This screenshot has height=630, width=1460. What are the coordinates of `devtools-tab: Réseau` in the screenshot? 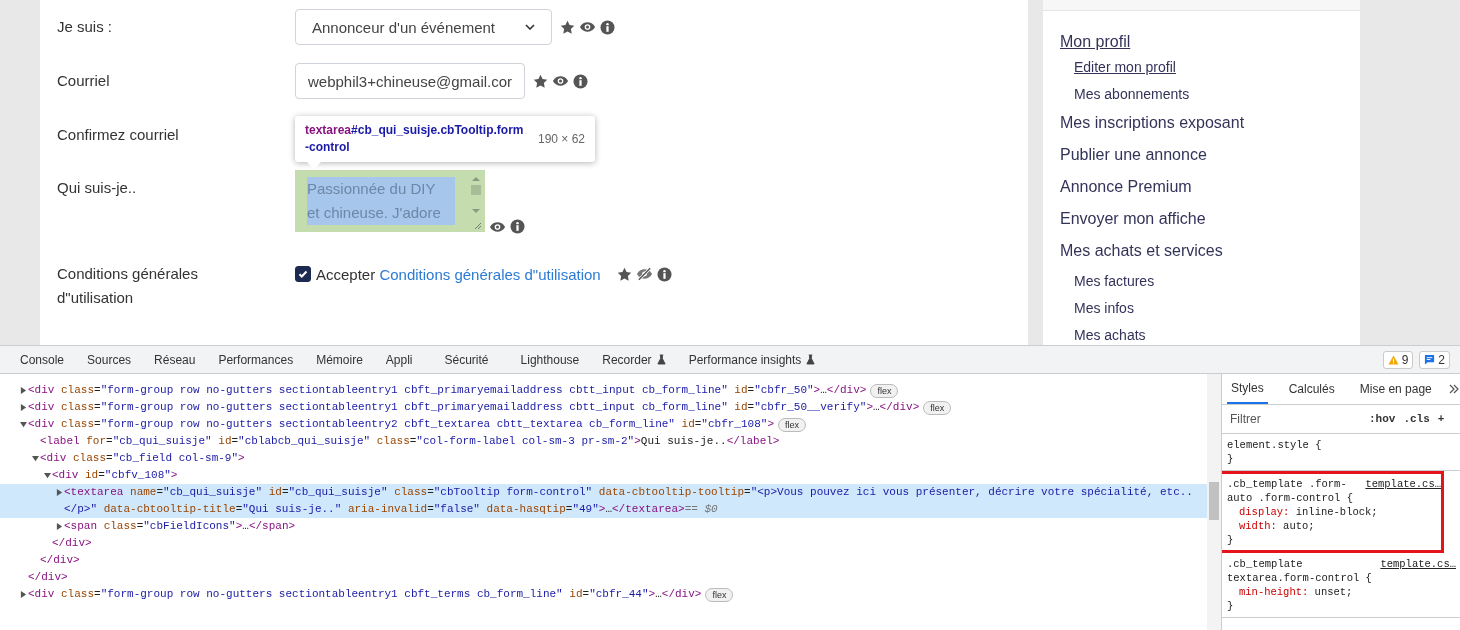 It's located at (175, 359).